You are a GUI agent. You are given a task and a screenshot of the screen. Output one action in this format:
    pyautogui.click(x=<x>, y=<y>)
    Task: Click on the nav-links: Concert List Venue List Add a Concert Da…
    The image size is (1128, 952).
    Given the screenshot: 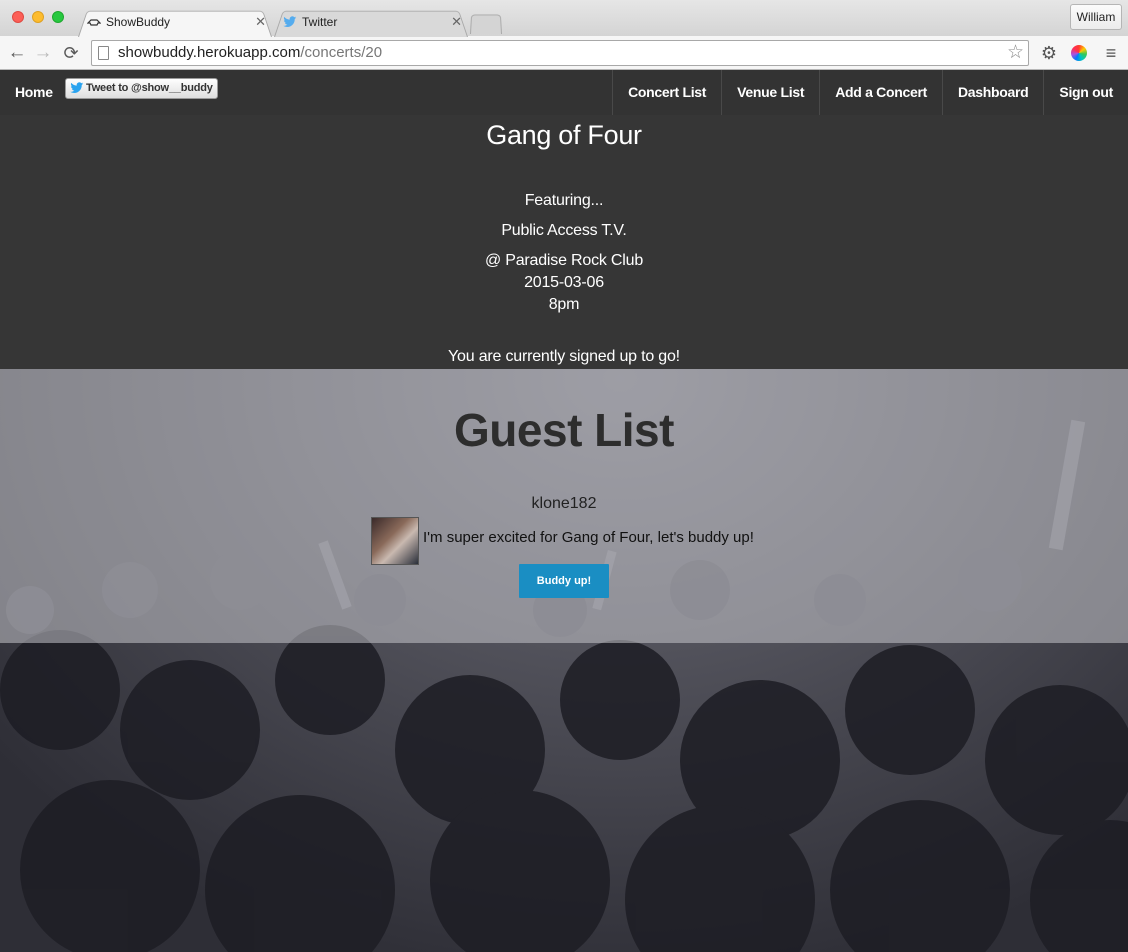 What is the action you would take?
    pyautogui.click(x=870, y=92)
    